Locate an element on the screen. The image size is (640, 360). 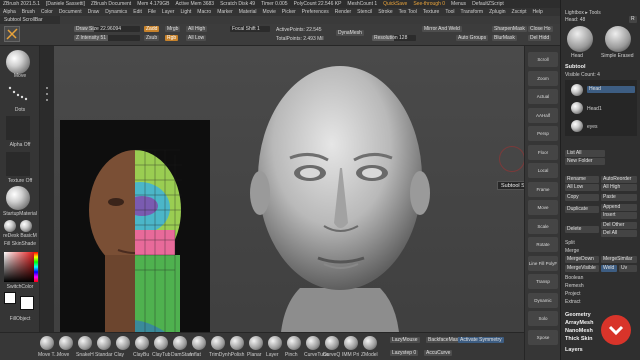
menu-item-movie: Movie is located at coordinates (269, 12).